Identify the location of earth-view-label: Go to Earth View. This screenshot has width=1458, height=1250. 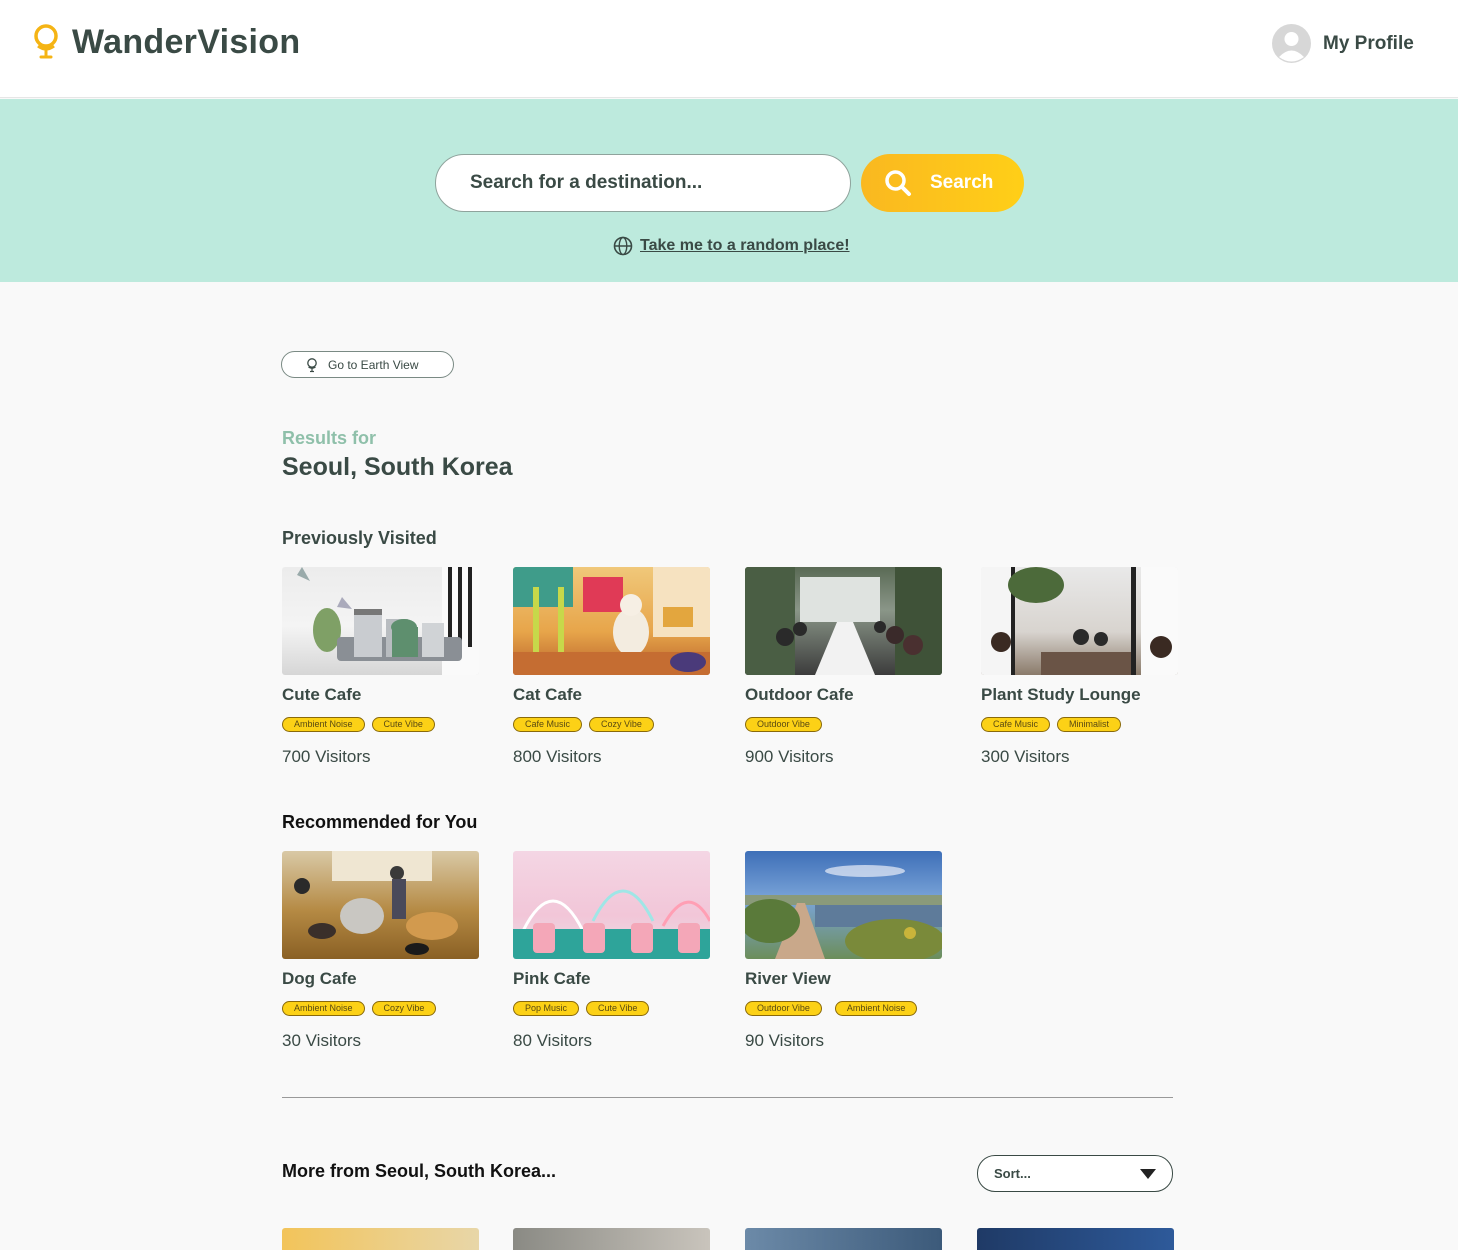
(373, 364).